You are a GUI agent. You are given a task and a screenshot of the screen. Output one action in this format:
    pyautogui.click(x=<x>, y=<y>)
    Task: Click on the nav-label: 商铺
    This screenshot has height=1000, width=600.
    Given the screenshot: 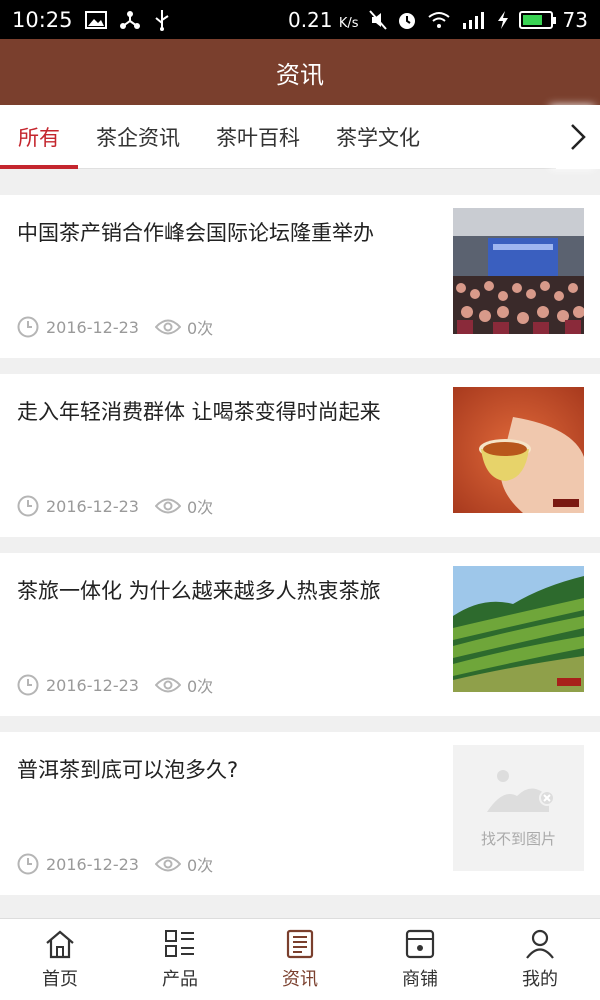 What is the action you would take?
    pyautogui.click(x=420, y=979)
    